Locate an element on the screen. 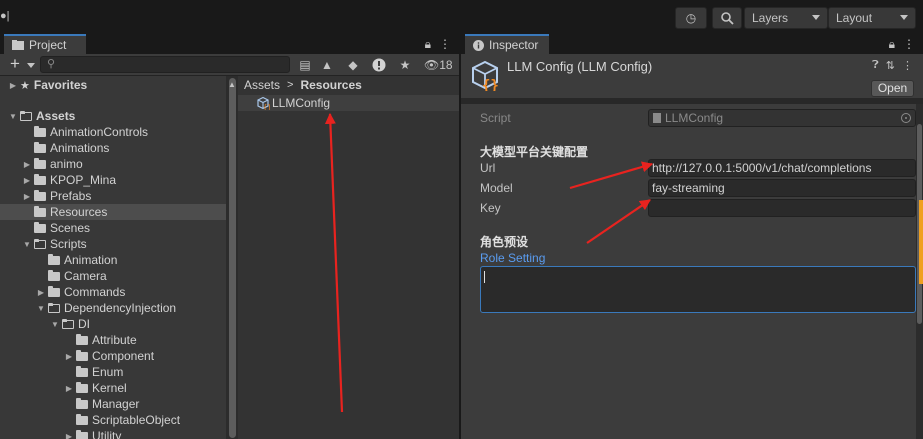 The image size is (923, 439). sidebar-item-resources: Resources is located at coordinates (113, 212).